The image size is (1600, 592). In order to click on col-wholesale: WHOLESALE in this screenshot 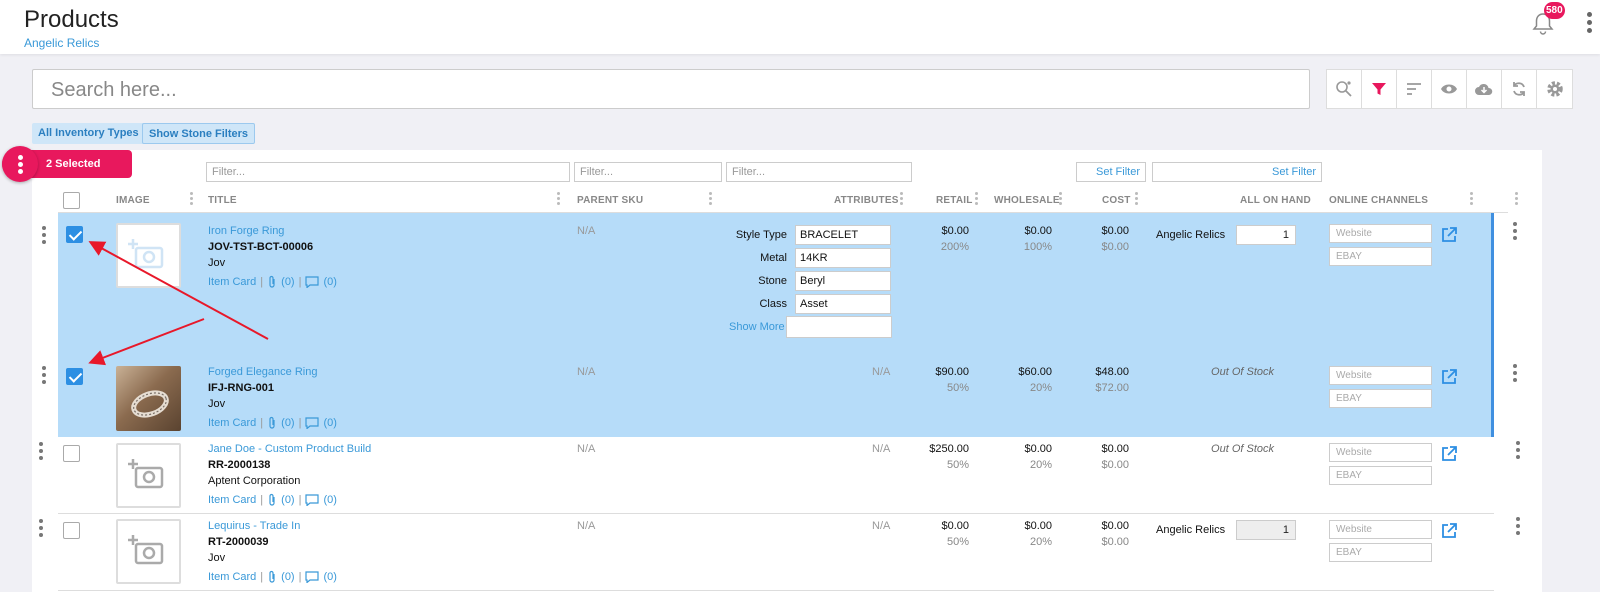, I will do `click(1027, 200)`.